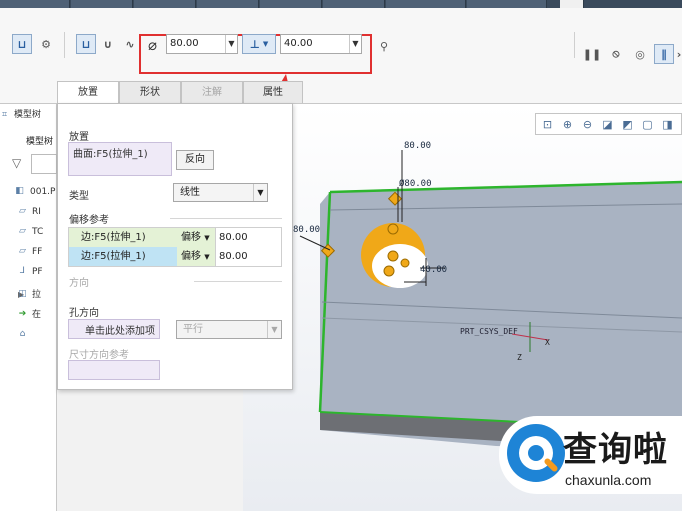  What do you see at coordinates (114, 329) in the screenshot?
I see `add-item-collector: 单击此处添加项` at bounding box center [114, 329].